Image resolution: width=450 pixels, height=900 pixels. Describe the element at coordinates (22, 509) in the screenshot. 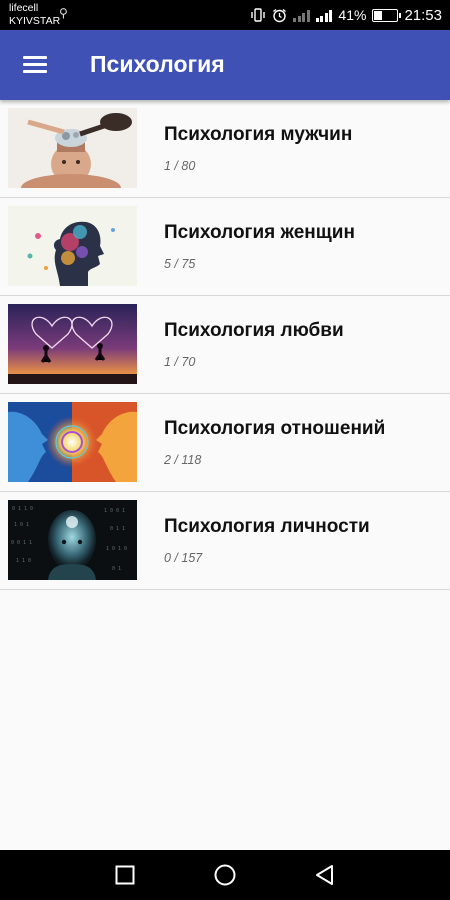

I see `svg-text: 0 1 1 0` at that location.